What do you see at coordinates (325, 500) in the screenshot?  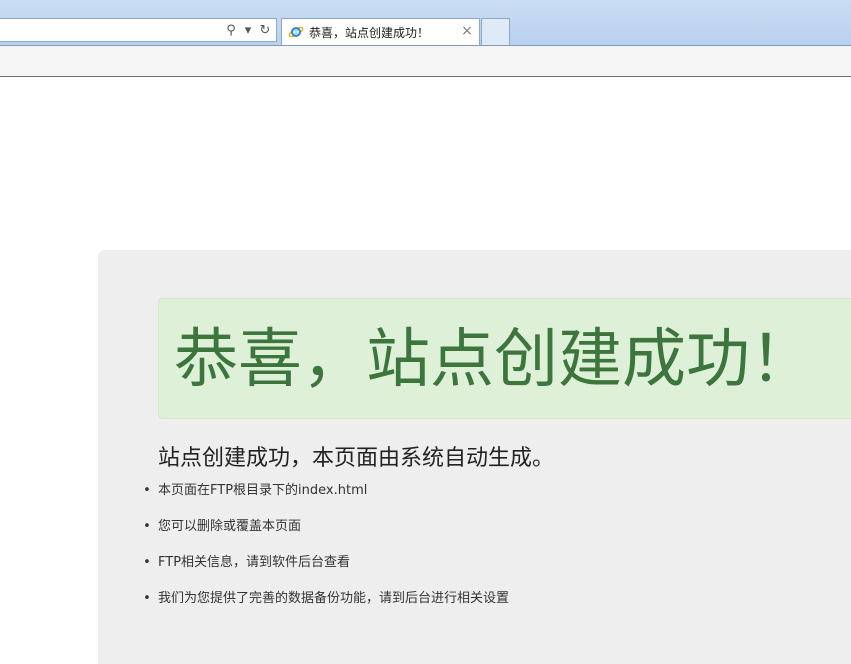 I see `list-item: • 本页面在FTP根目录下的index.html` at bounding box center [325, 500].